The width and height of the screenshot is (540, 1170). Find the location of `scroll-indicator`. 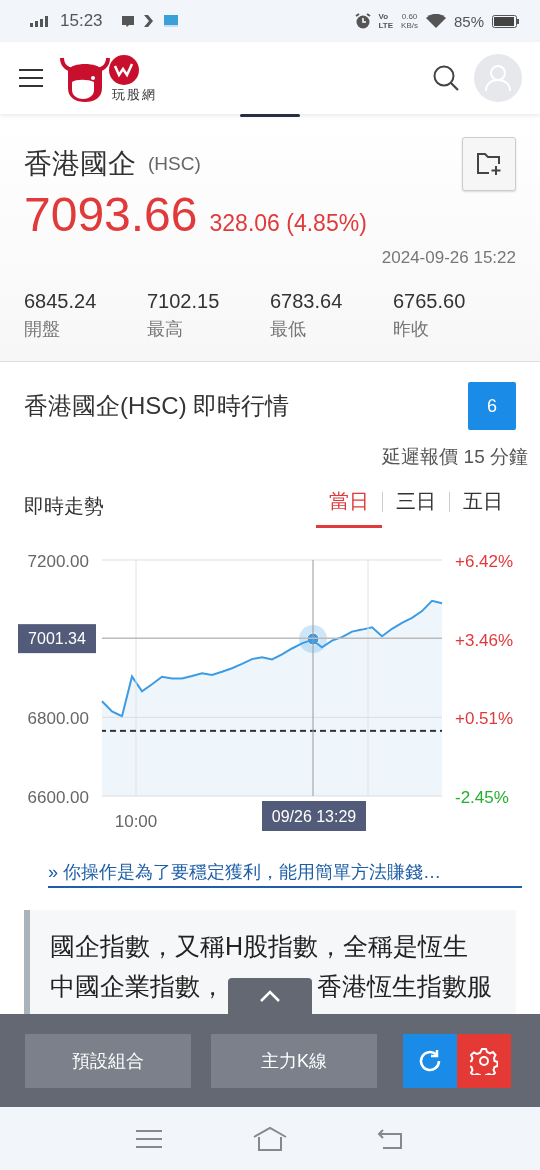

scroll-indicator is located at coordinates (270, 115).